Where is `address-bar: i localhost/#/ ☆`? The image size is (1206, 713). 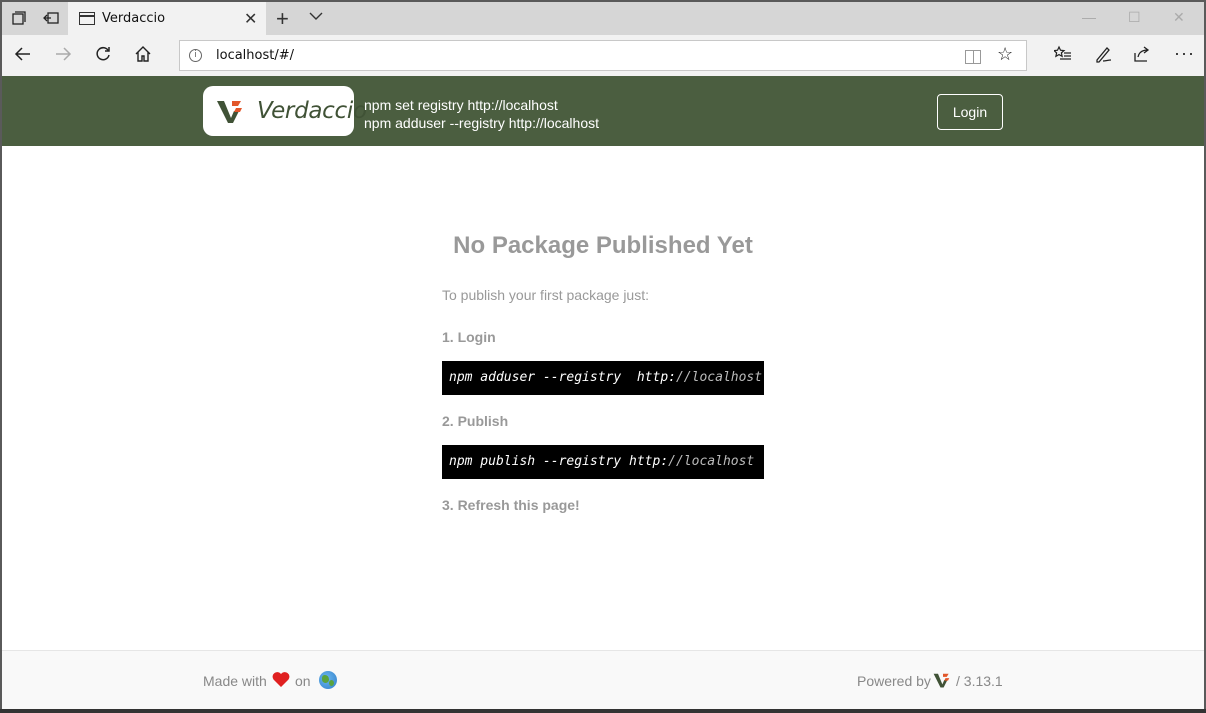 address-bar: i localhost/#/ ☆ is located at coordinates (603, 55).